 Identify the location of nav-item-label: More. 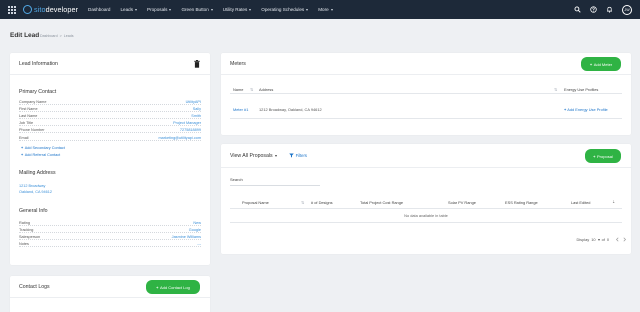
(323, 9).